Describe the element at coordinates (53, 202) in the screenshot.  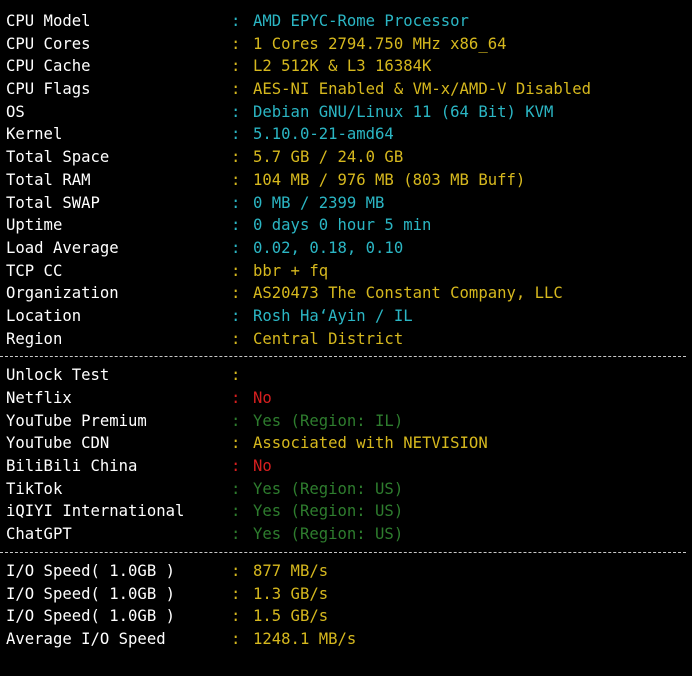
I see `row-label: Total SWAP` at that location.